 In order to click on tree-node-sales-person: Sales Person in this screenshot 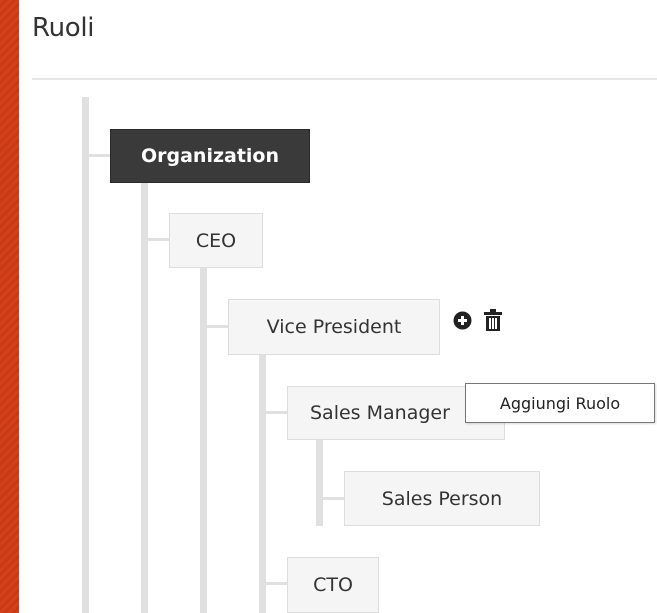, I will do `click(442, 498)`.